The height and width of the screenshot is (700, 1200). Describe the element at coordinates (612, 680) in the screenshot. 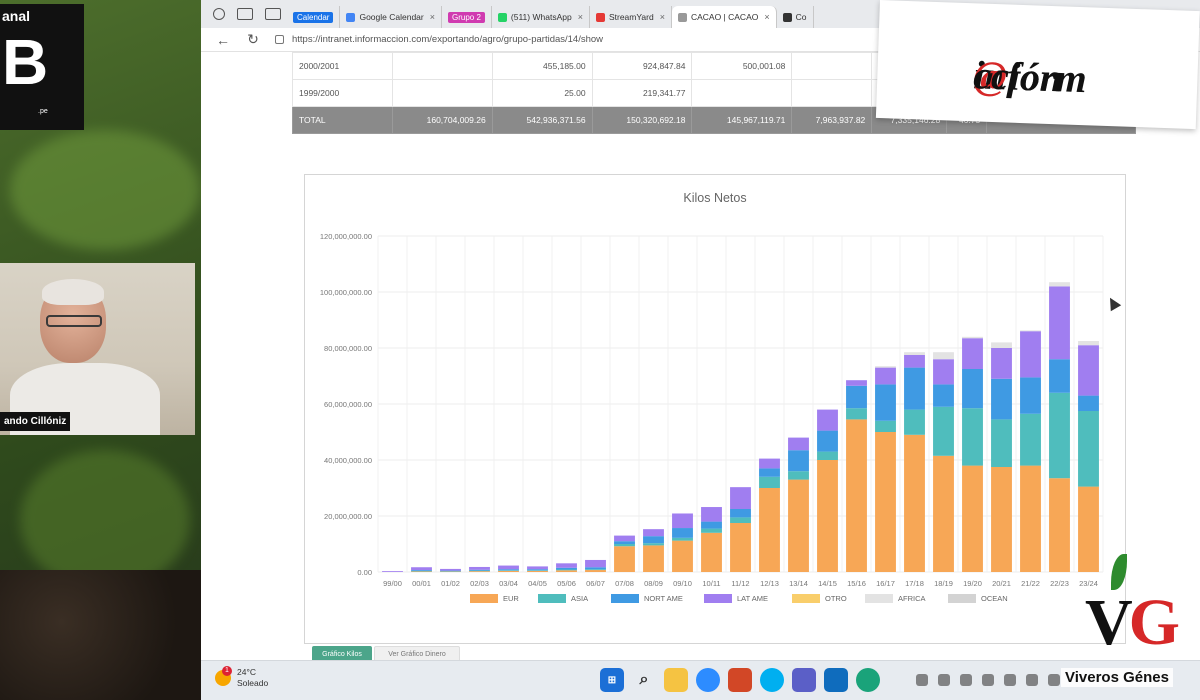

I see `windows-start-icon: ⊞` at that location.